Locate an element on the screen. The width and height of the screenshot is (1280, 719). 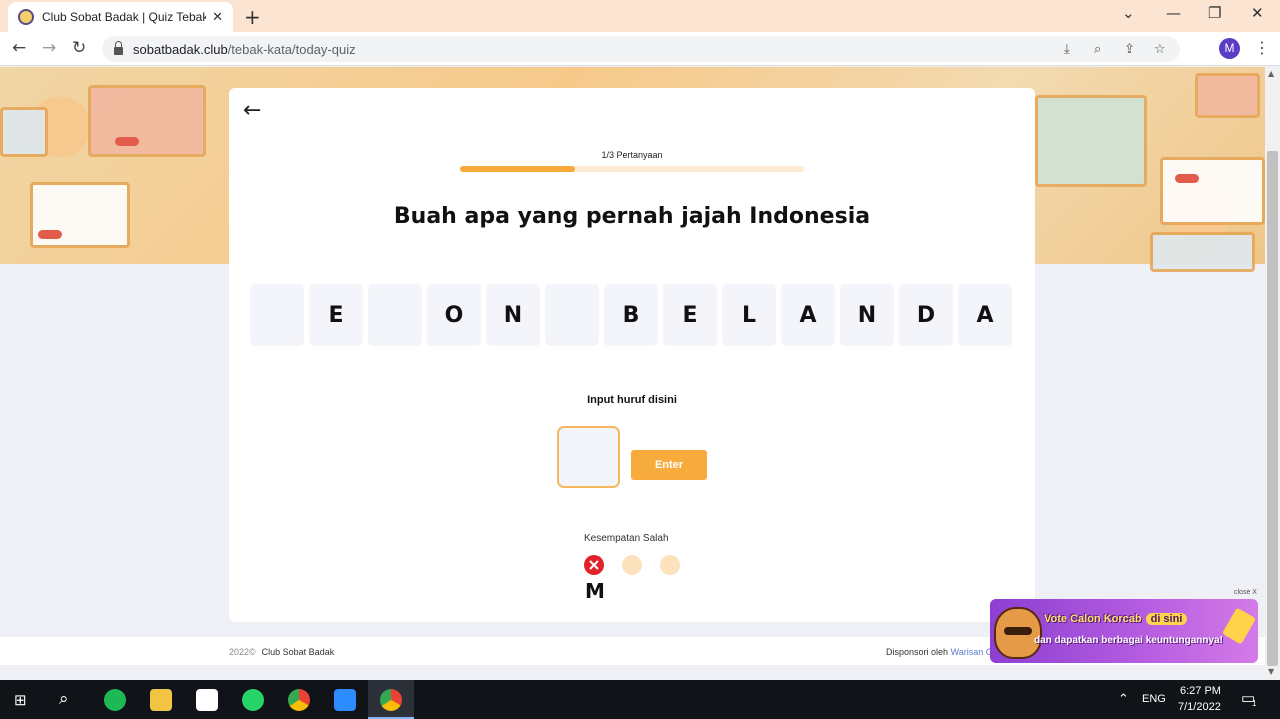
browser-tab: Club Sobat Badak | Quiz Tebak Kata ✕ is located at coordinates (120, 17).